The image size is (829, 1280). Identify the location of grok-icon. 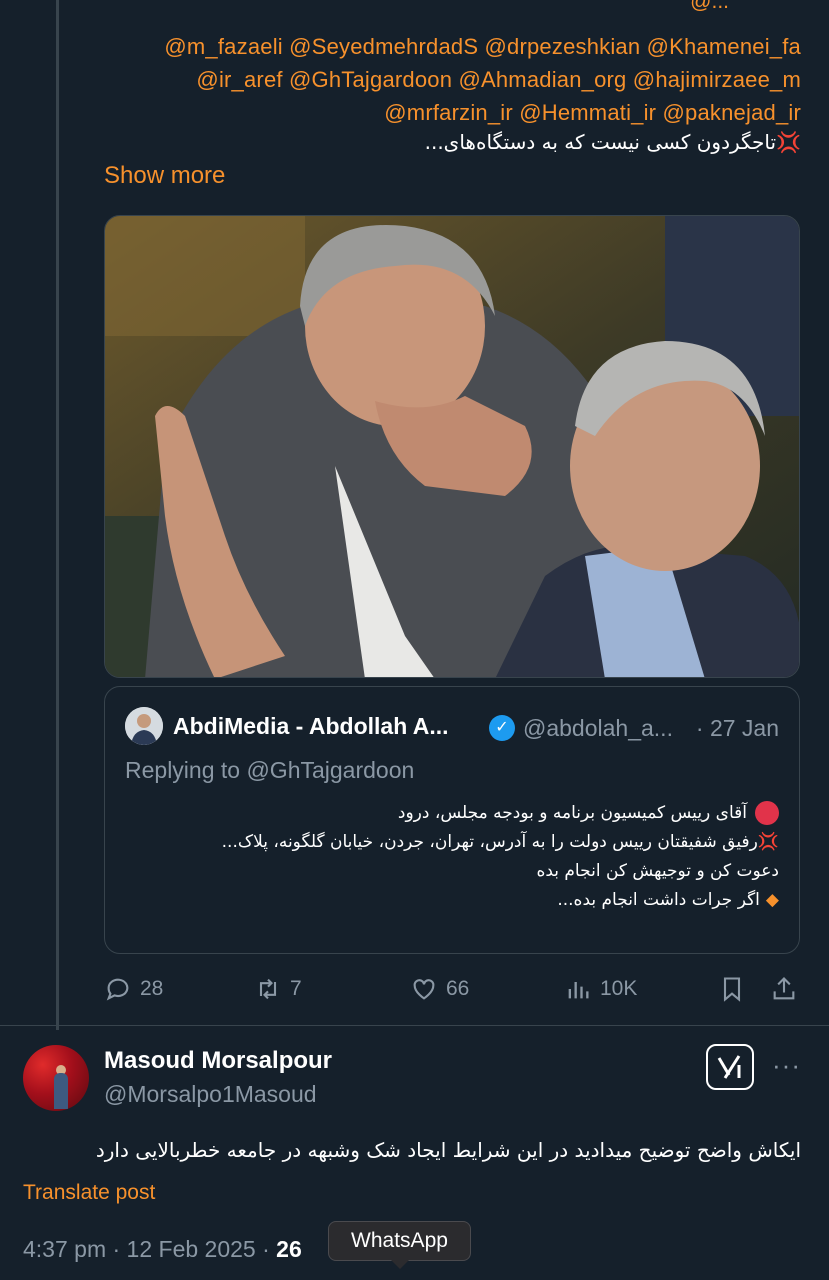
(729, 1067).